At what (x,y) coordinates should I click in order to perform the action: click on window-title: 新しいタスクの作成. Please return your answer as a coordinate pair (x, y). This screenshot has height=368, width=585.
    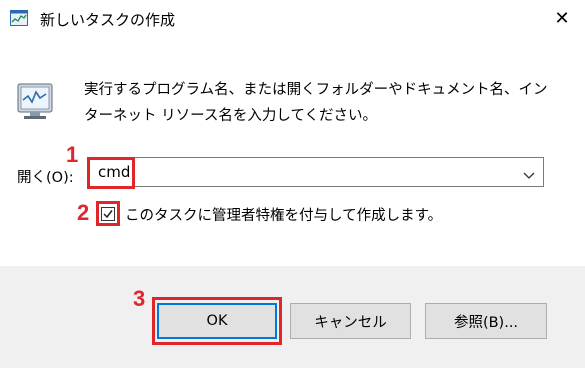
    Looking at the image, I should click on (108, 20).